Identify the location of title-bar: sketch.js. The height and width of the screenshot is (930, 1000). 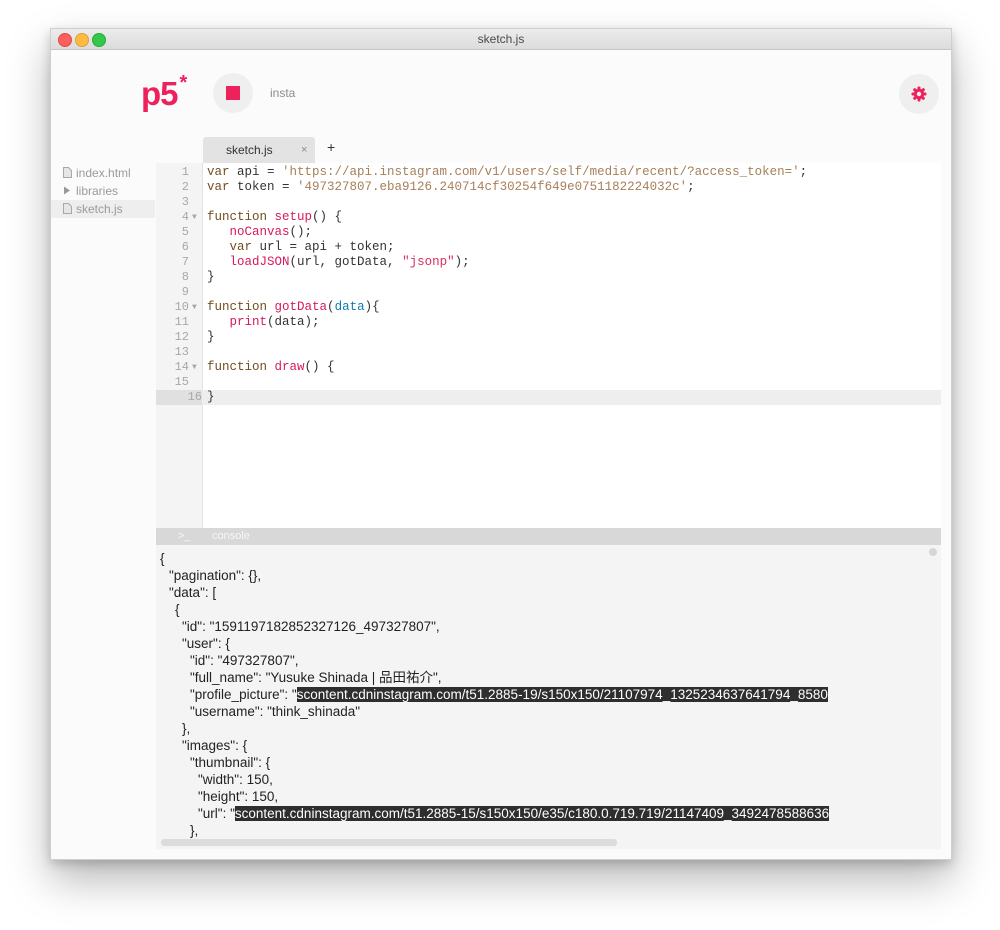
(501, 39).